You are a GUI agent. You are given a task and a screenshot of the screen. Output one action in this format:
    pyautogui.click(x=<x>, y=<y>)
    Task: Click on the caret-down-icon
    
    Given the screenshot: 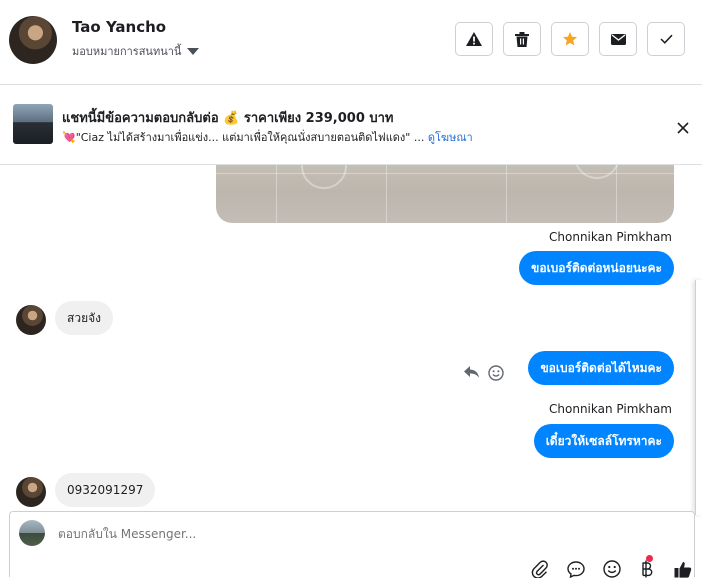 What is the action you would take?
    pyautogui.click(x=193, y=51)
    